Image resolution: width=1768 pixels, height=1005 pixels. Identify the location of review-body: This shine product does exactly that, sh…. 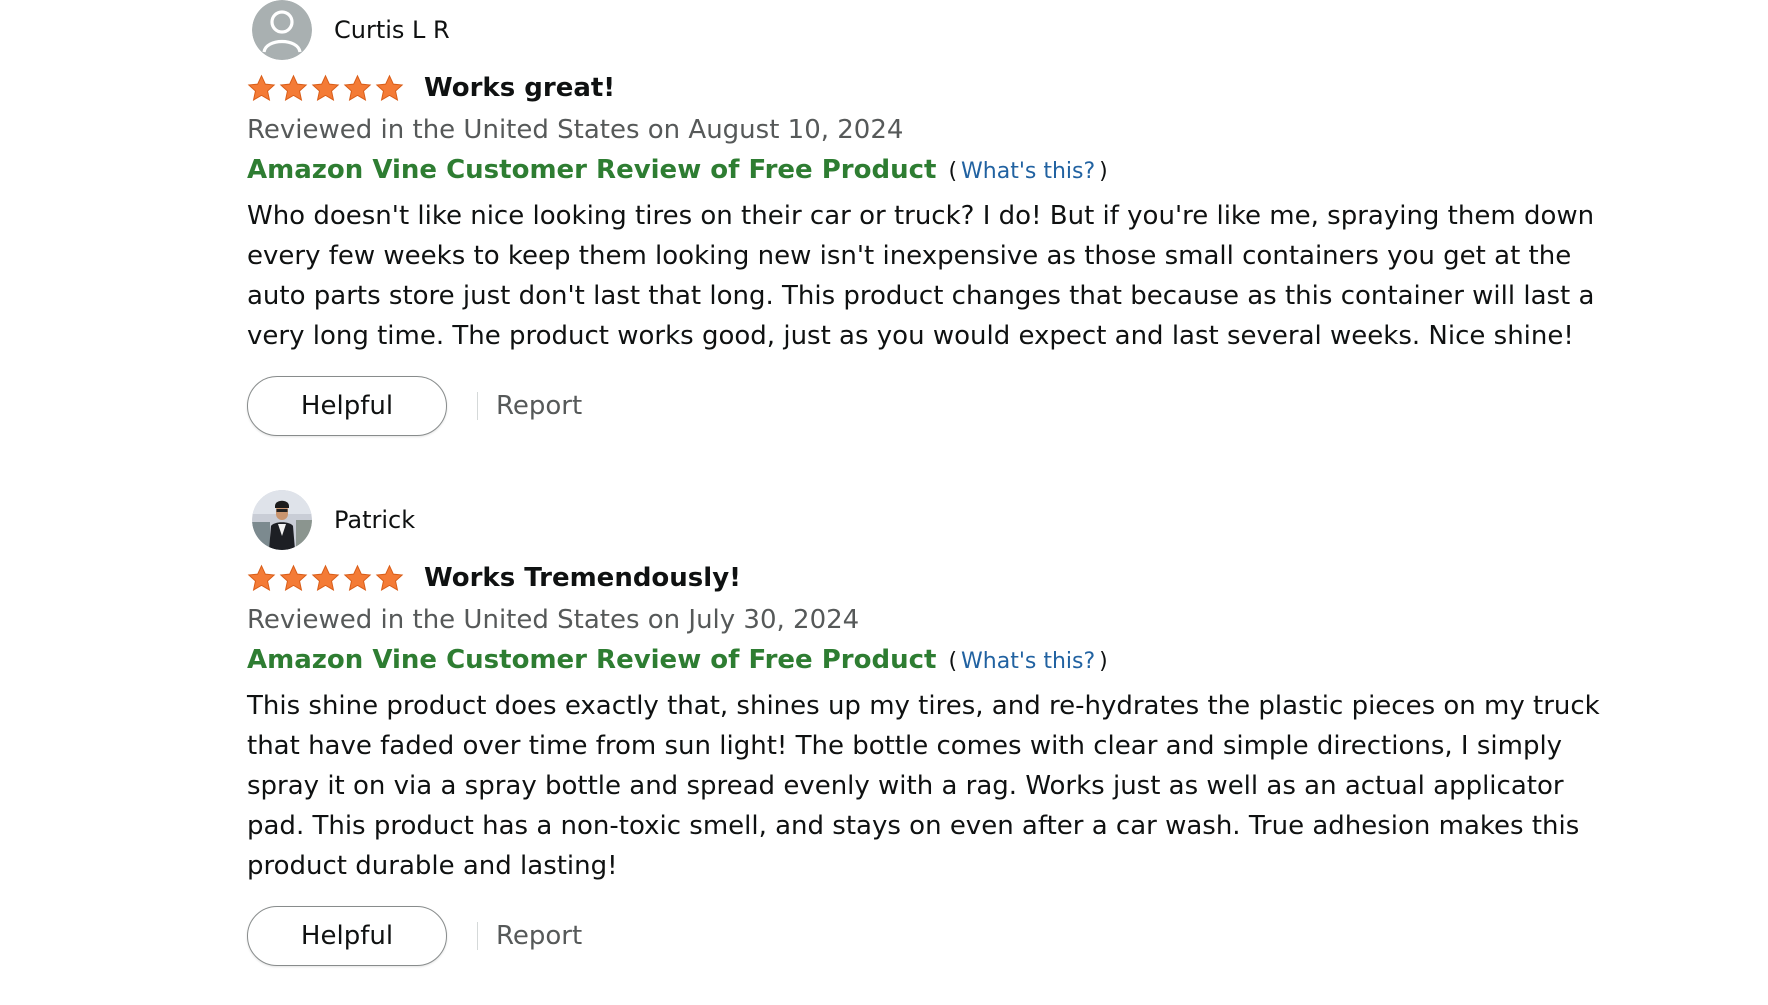
(923, 786).